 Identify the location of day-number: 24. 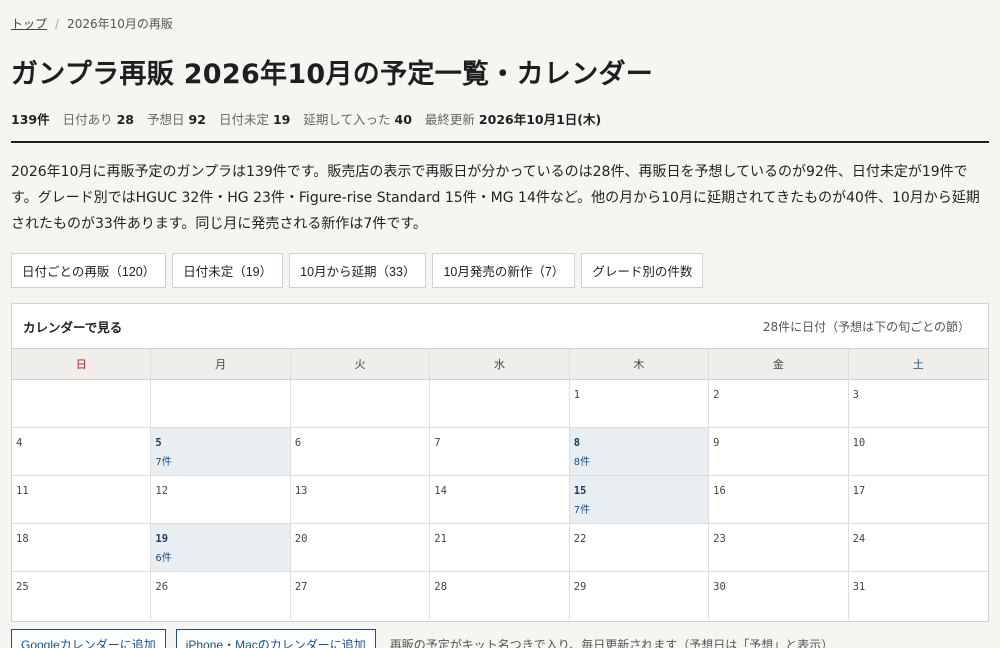
(859, 539).